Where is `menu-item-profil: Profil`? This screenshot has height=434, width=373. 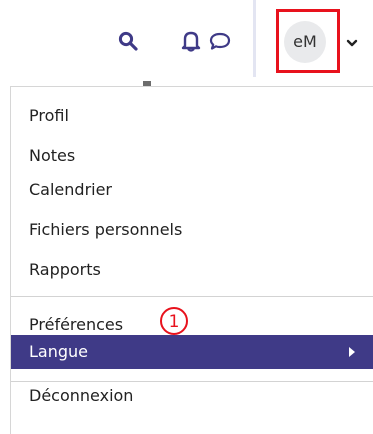 menu-item-profil: Profil is located at coordinates (192, 116).